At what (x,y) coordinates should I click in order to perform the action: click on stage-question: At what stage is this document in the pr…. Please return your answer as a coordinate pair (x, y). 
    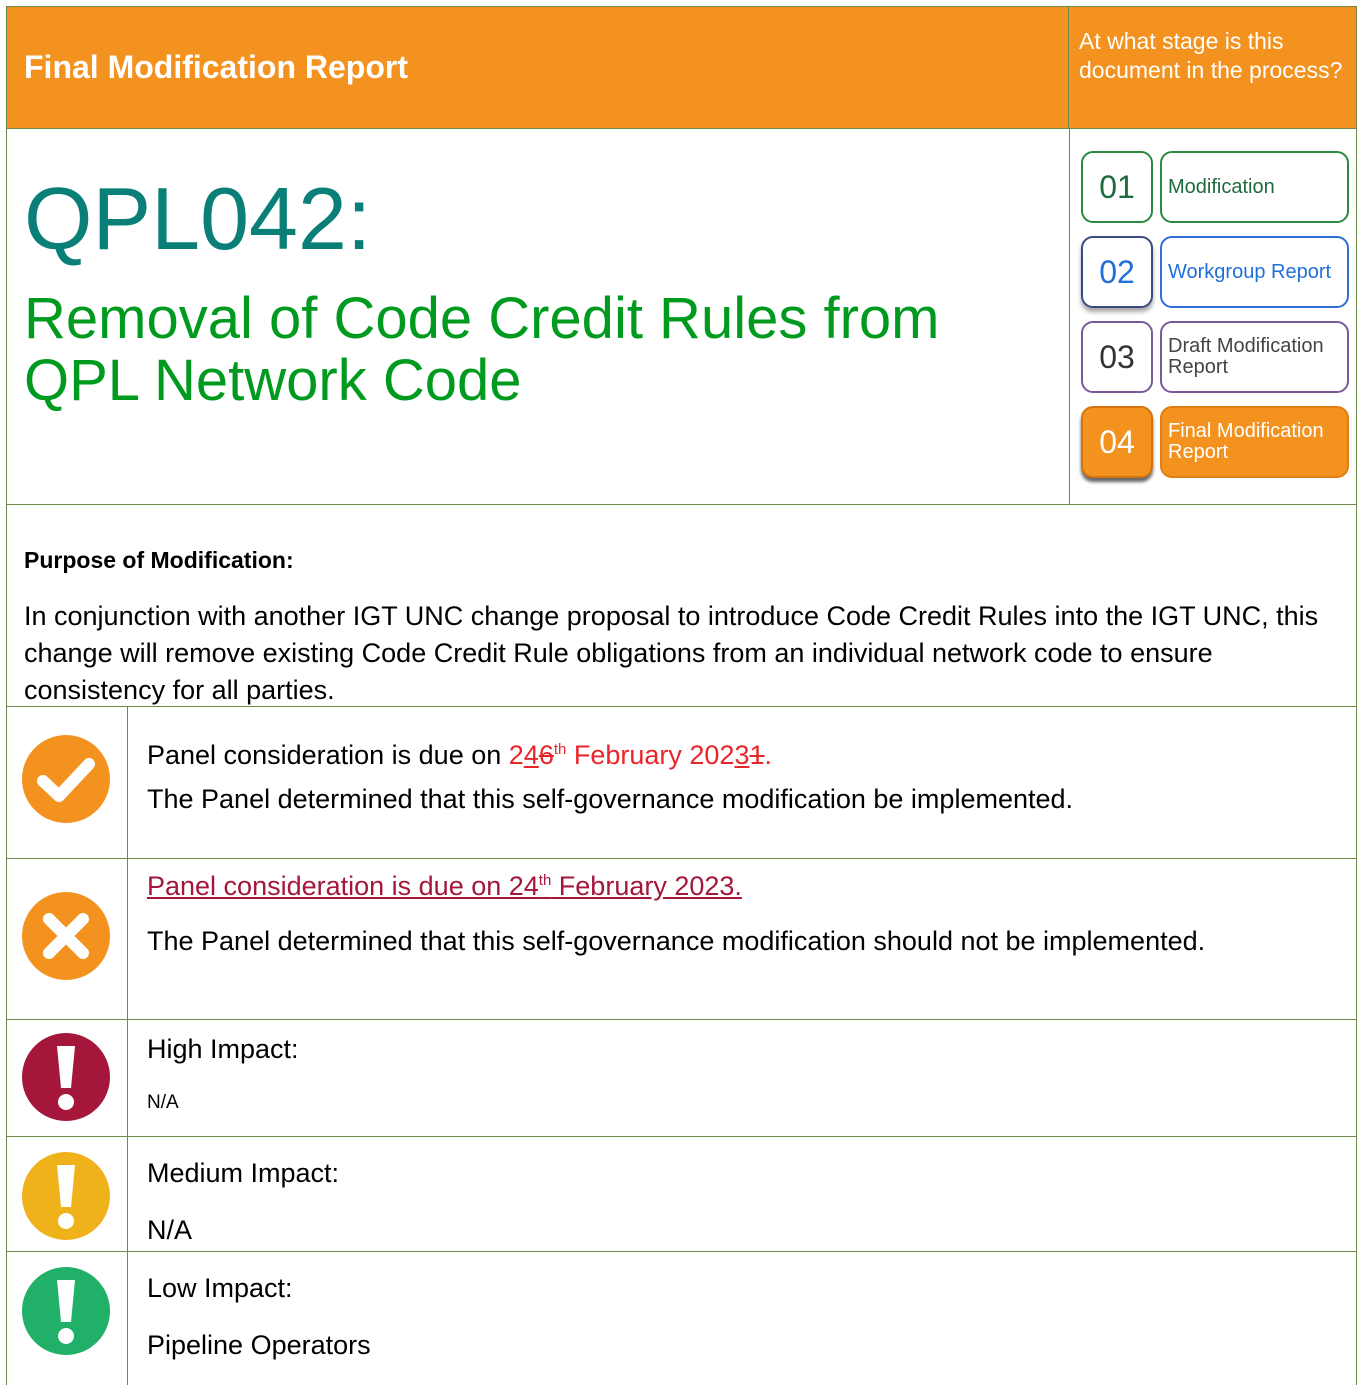
    Looking at the image, I should click on (1211, 55).